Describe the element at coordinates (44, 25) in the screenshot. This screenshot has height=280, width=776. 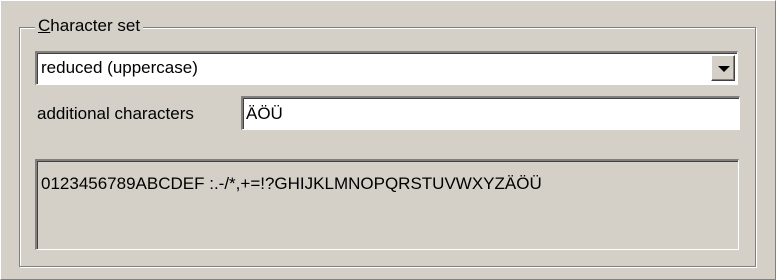
I see `group-title-mnemonic: C` at that location.